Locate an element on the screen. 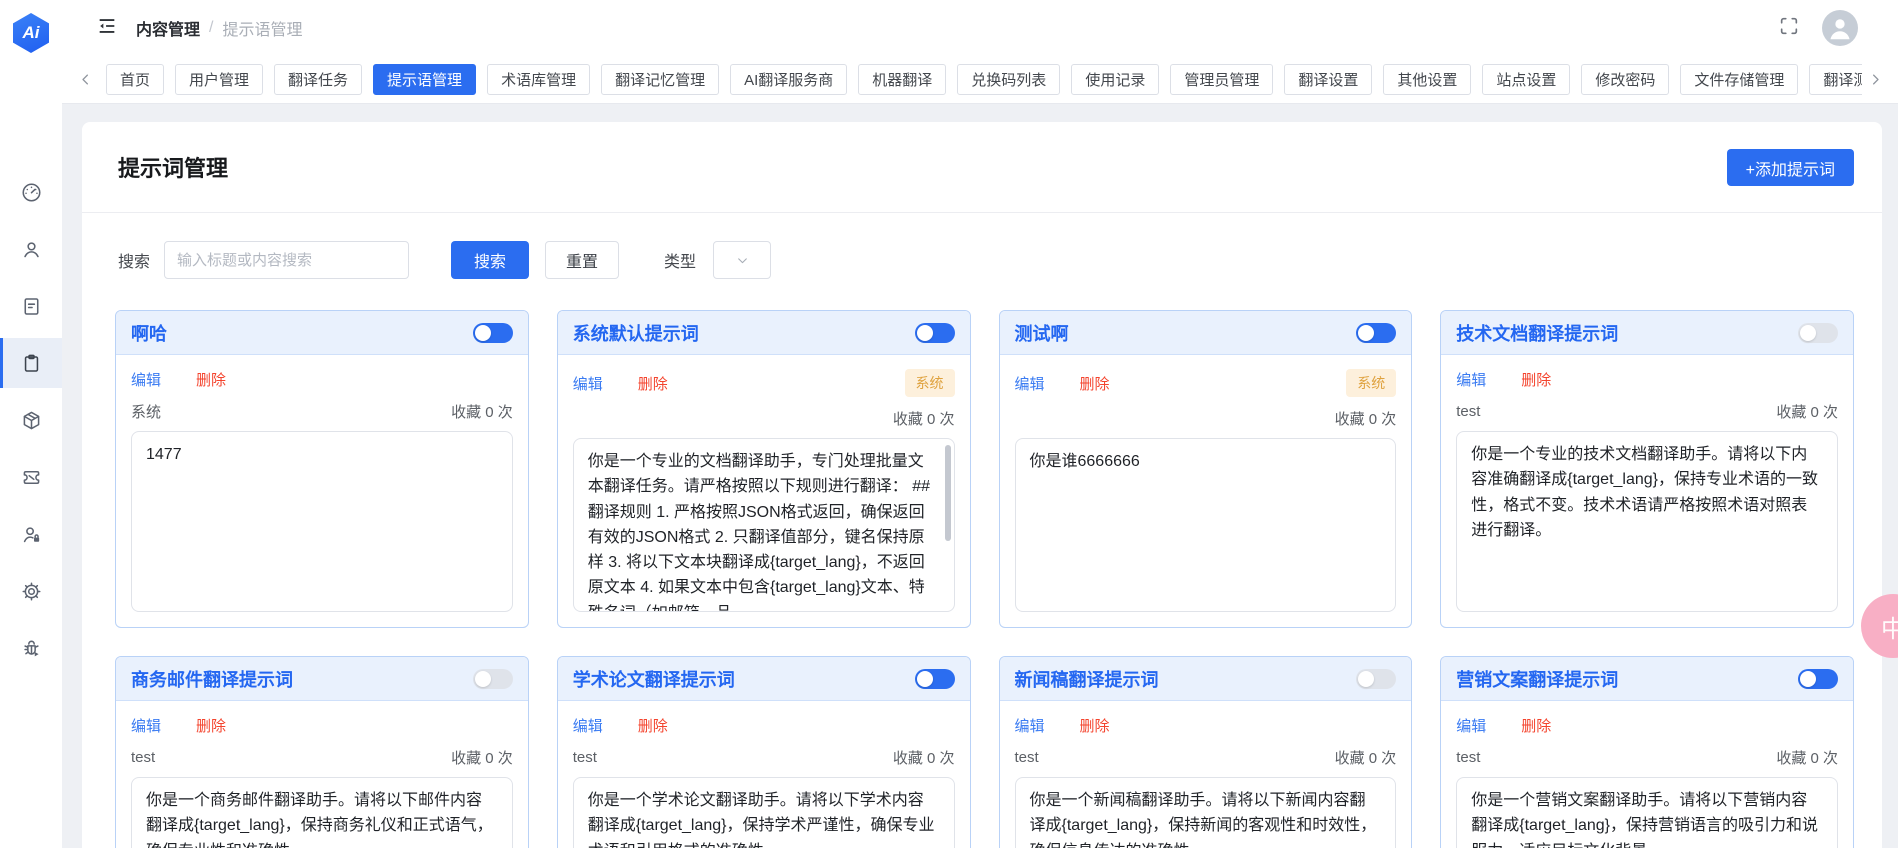 Image resolution: width=1898 pixels, height=848 pixels. prompt-card-header: 学术论文翻译提示词 is located at coordinates (763, 679).